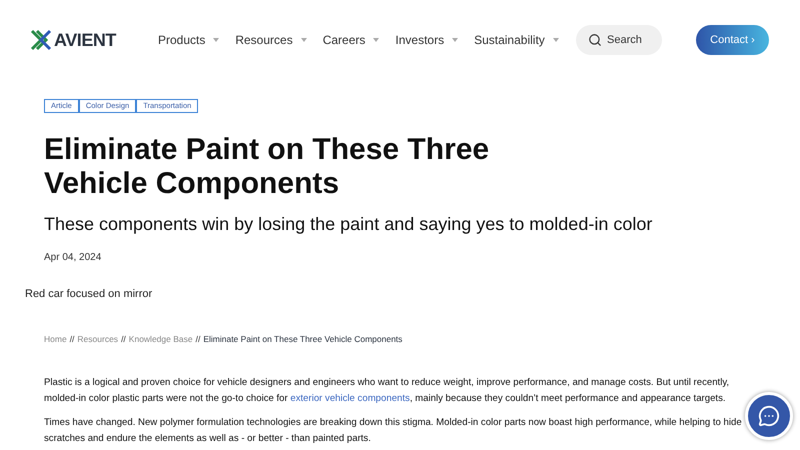 This screenshot has height=450, width=800. I want to click on image-alt-text: Red car focused on mirror, so click(89, 294).